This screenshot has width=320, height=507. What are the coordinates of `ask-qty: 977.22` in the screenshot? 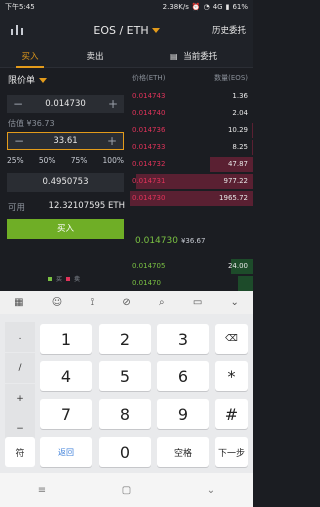 It's located at (236, 181).